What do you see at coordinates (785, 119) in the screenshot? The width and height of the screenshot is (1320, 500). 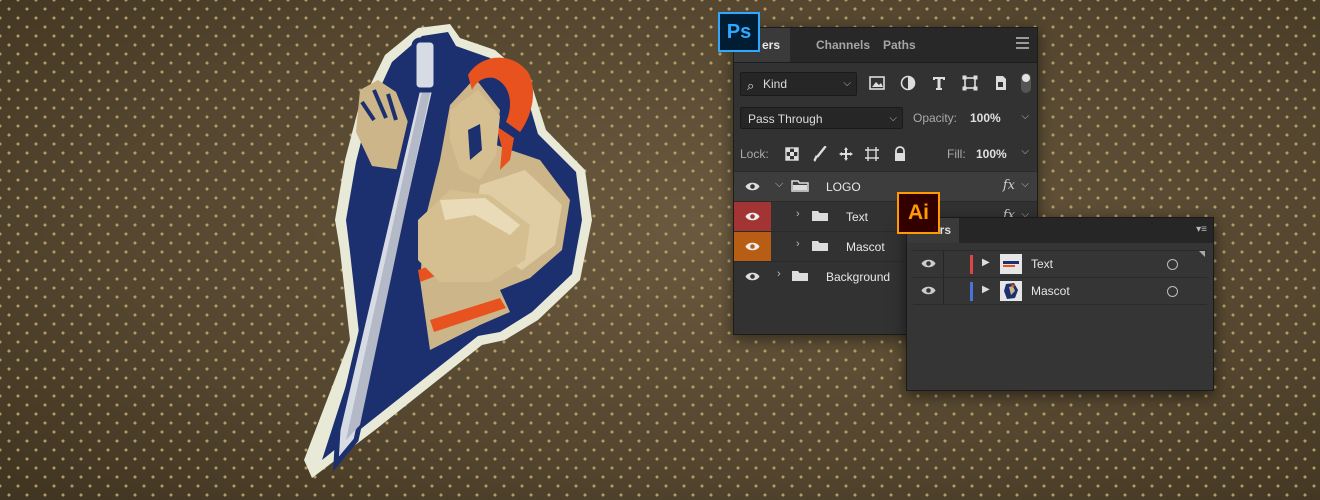 I see `blend-mode-value: Pass Through` at bounding box center [785, 119].